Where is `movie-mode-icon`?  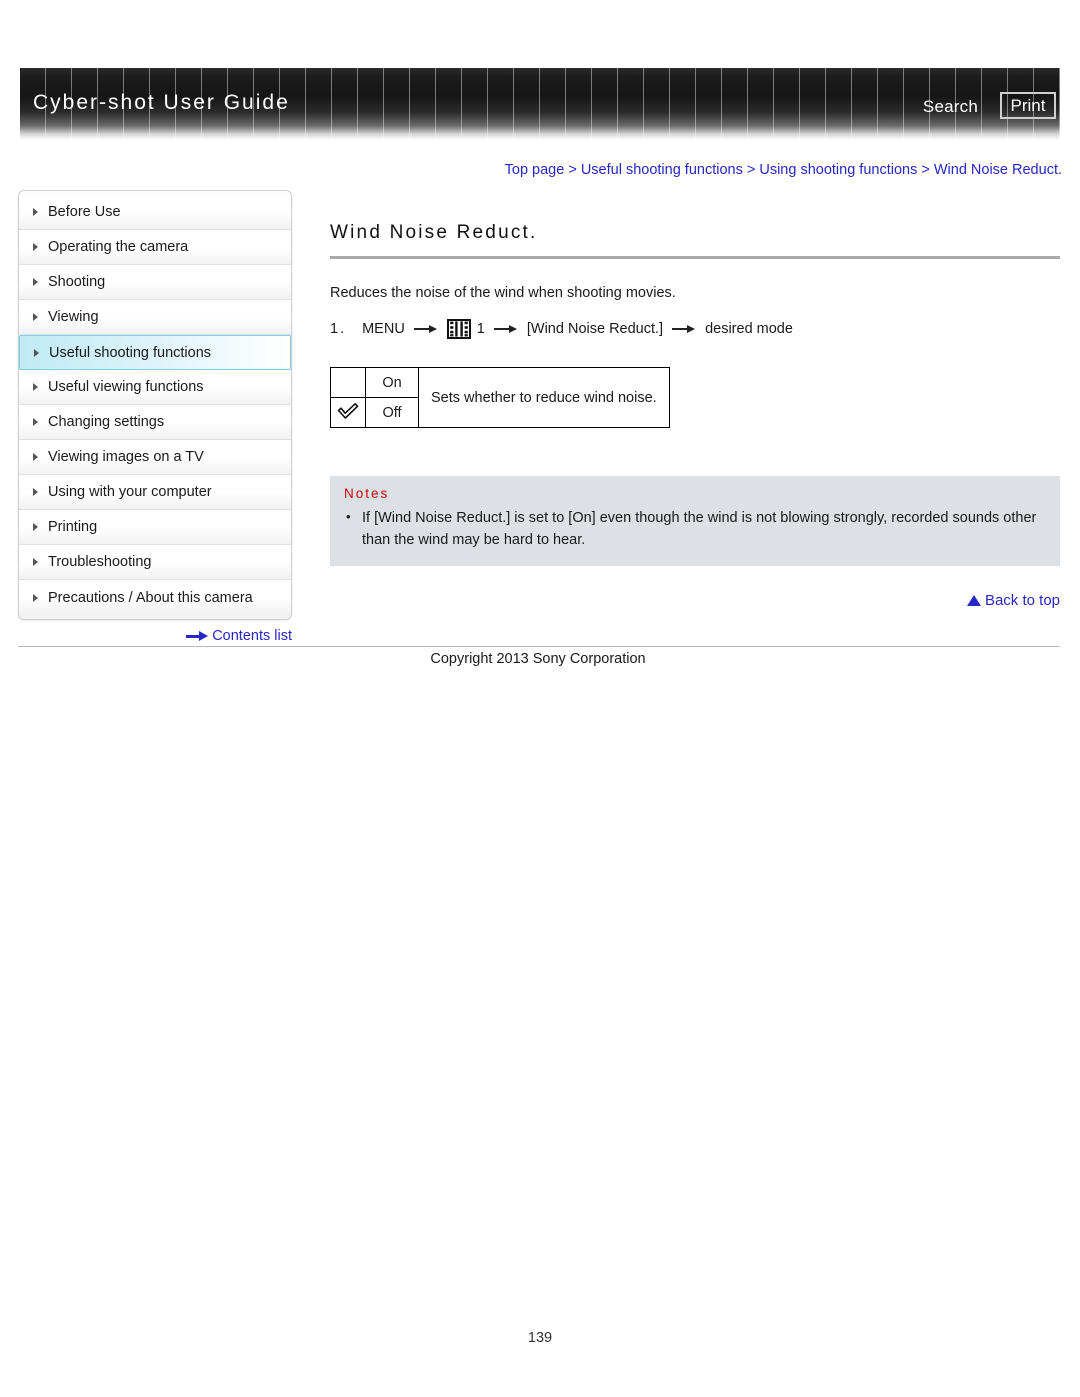 movie-mode-icon is located at coordinates (458, 329).